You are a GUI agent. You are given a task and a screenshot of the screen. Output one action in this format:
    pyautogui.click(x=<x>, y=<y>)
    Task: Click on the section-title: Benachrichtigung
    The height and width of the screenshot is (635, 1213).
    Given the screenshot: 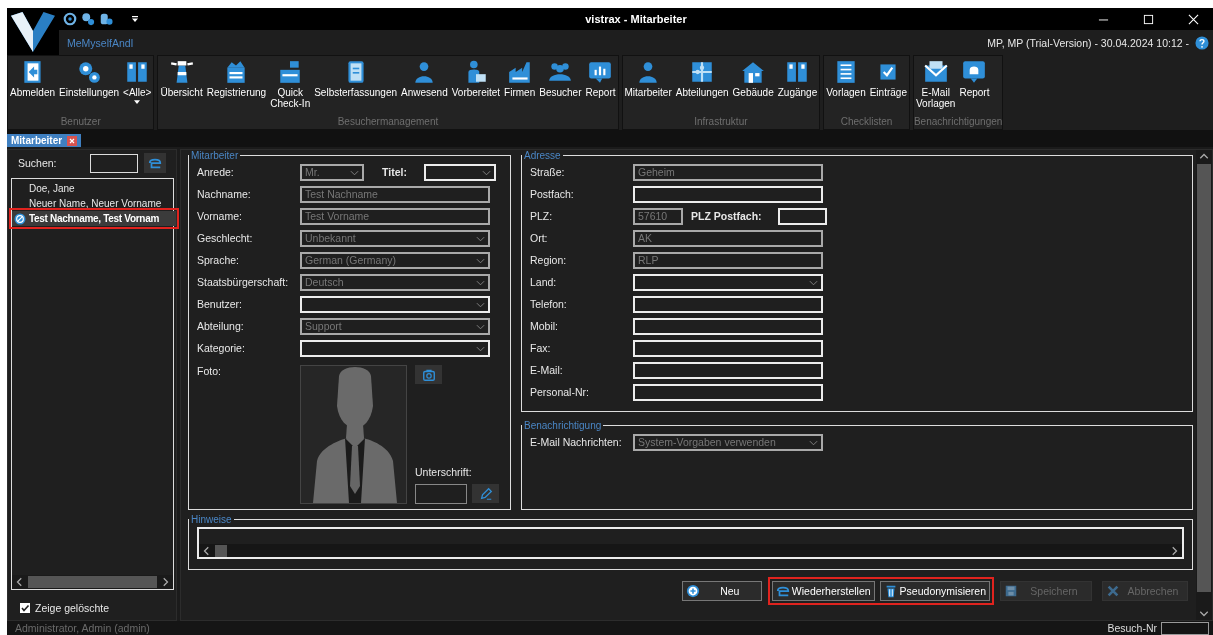 What is the action you would take?
    pyautogui.click(x=563, y=425)
    